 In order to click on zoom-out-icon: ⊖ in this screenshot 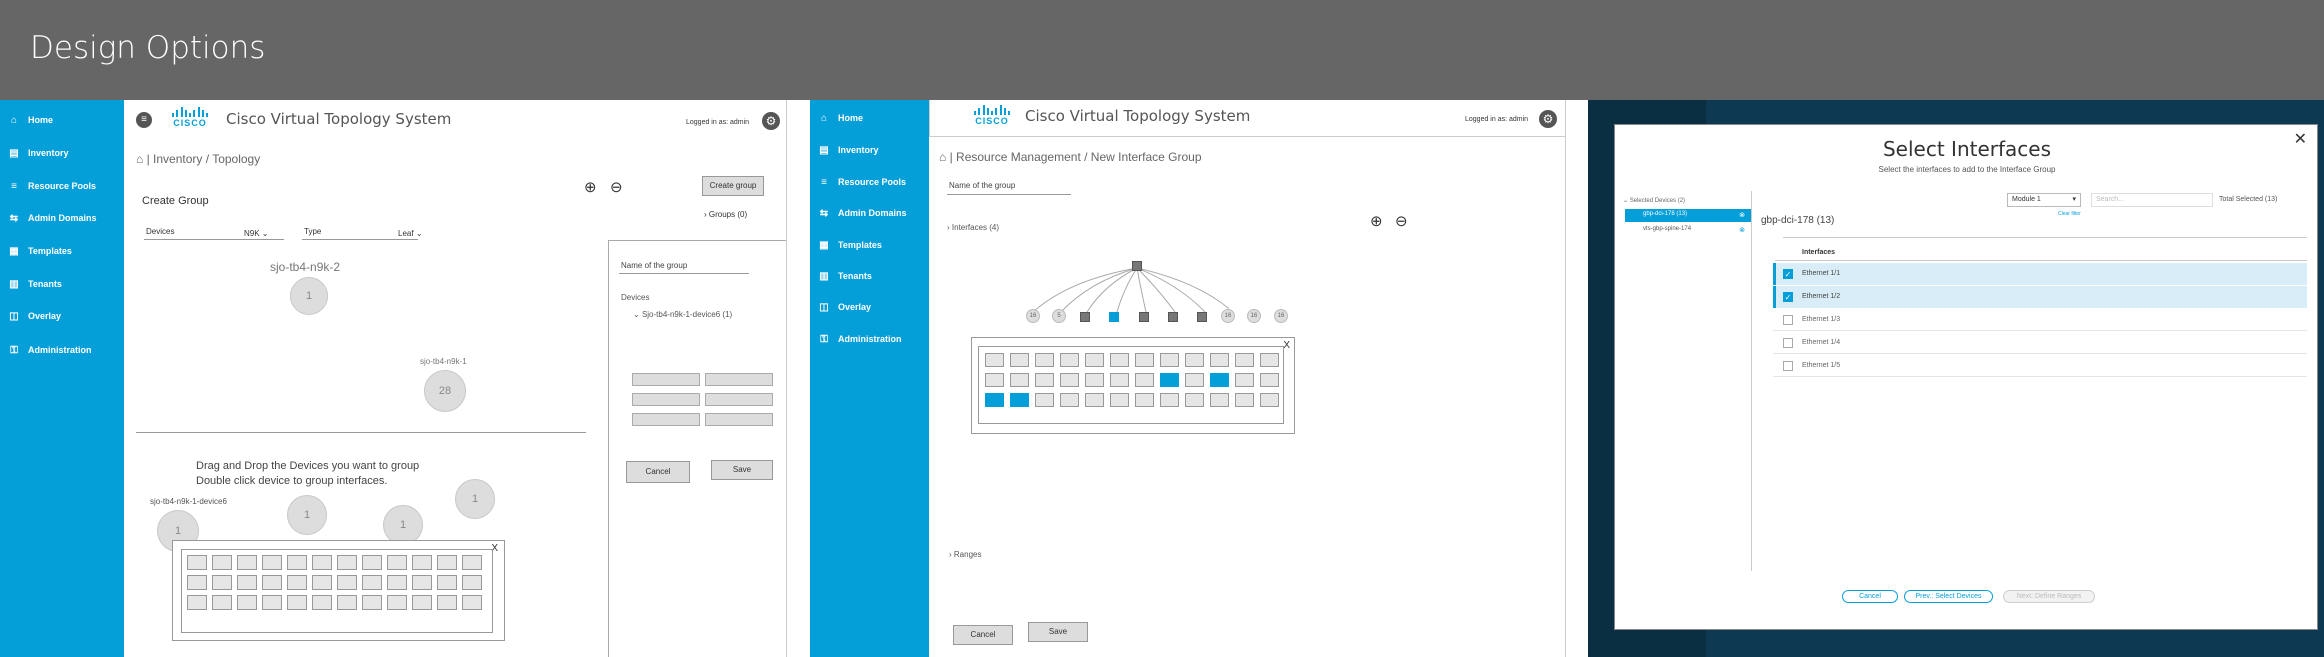, I will do `click(616, 187)`.